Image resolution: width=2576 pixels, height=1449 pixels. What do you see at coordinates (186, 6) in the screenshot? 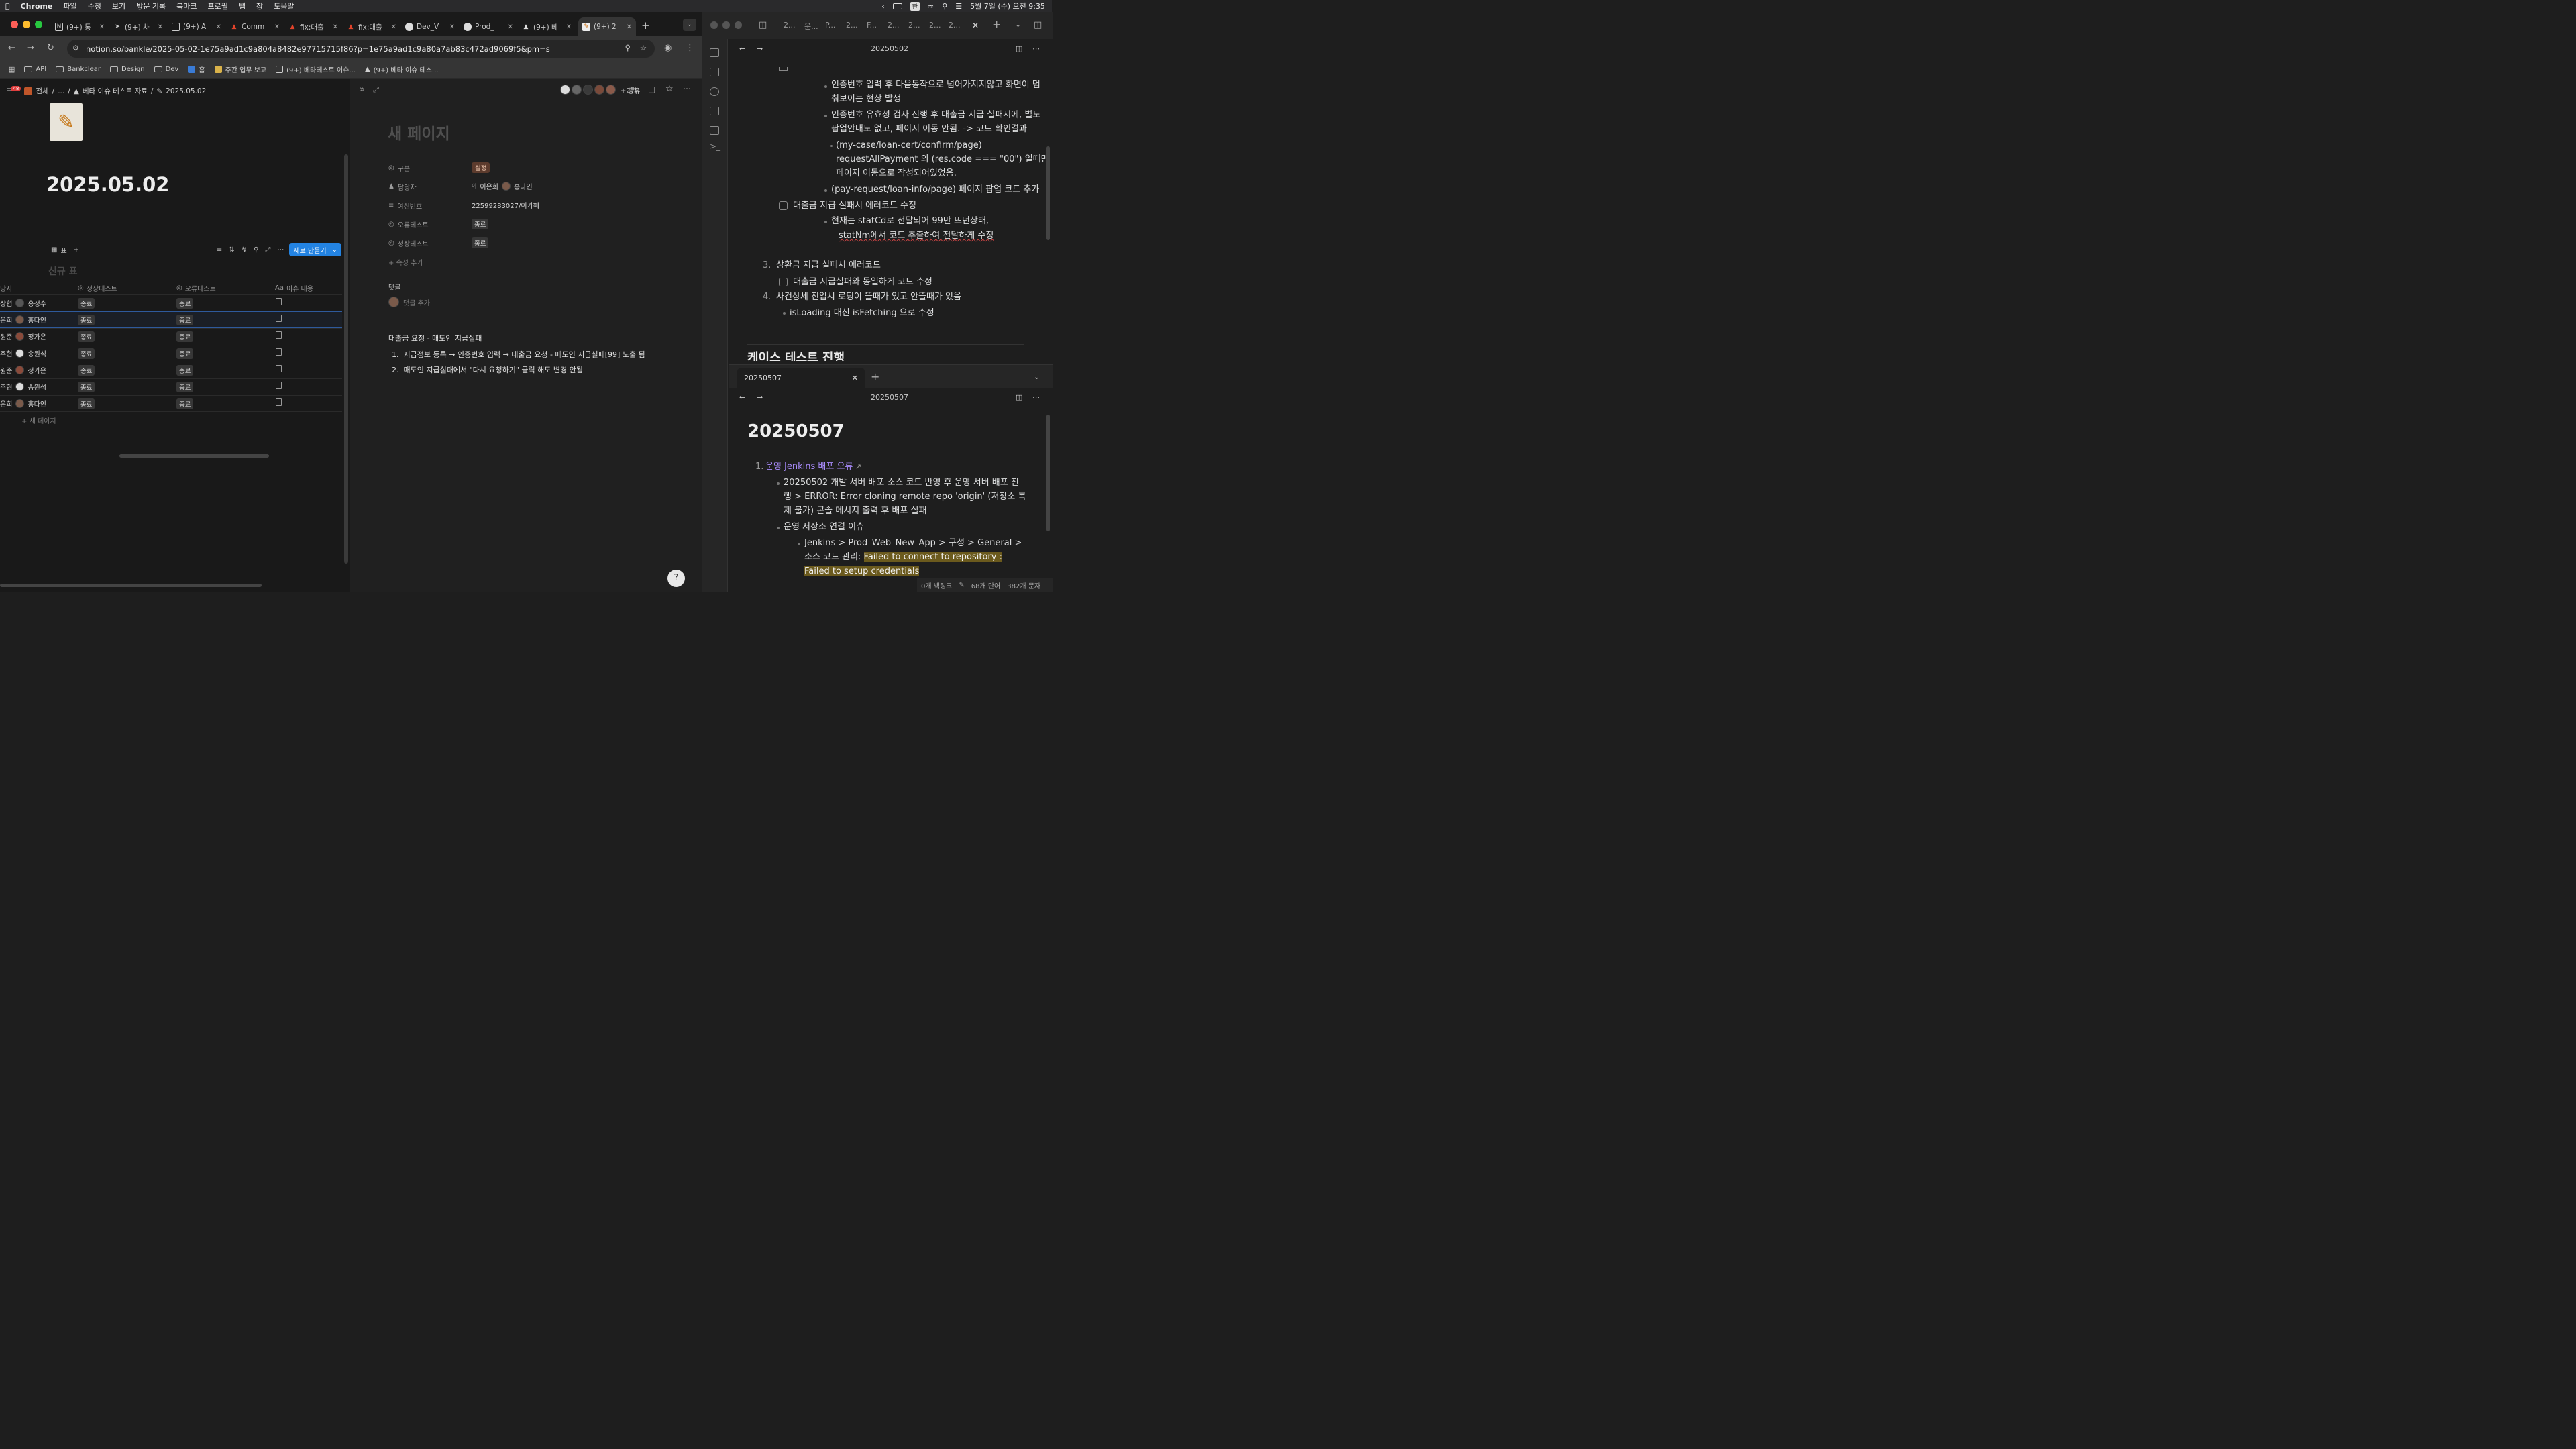
I see `menu-bookmarks: 북마크` at bounding box center [186, 6].